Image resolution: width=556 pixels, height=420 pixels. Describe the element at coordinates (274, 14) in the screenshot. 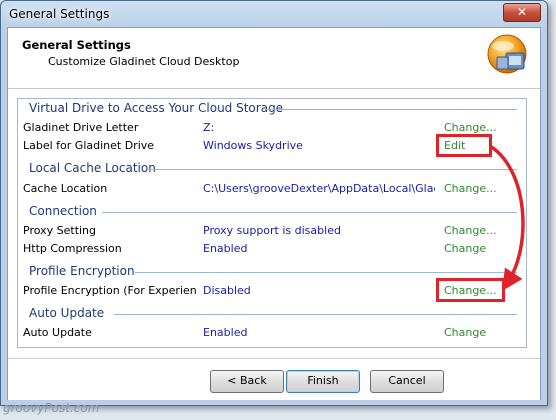

I see `title-bar: General Settings ✕` at that location.